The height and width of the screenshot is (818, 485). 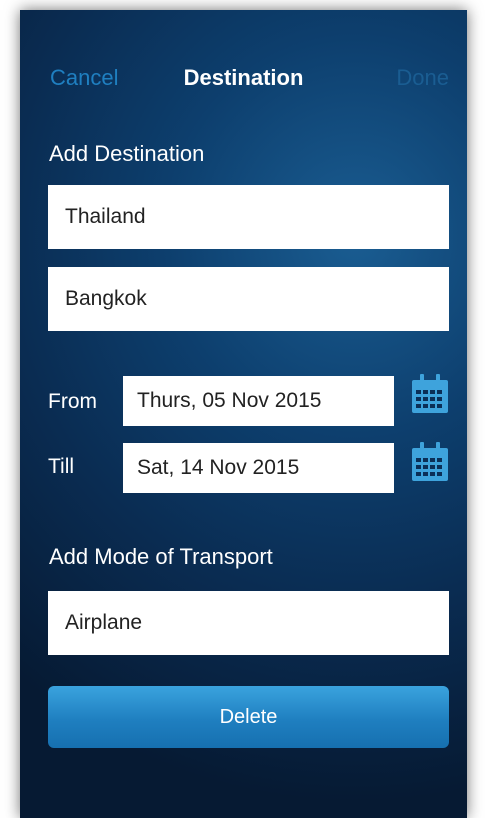 I want to click on from-date-field, so click(x=258, y=401).